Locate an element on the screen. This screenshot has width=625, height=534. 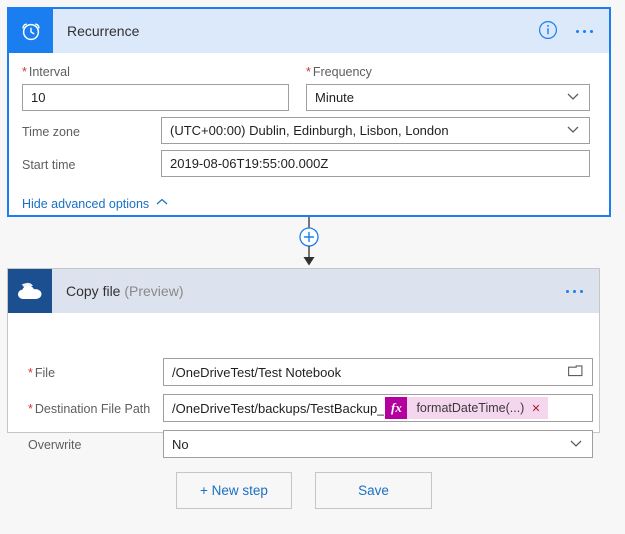
file-input: /OneDriveTest/Test Notebook is located at coordinates (378, 372).